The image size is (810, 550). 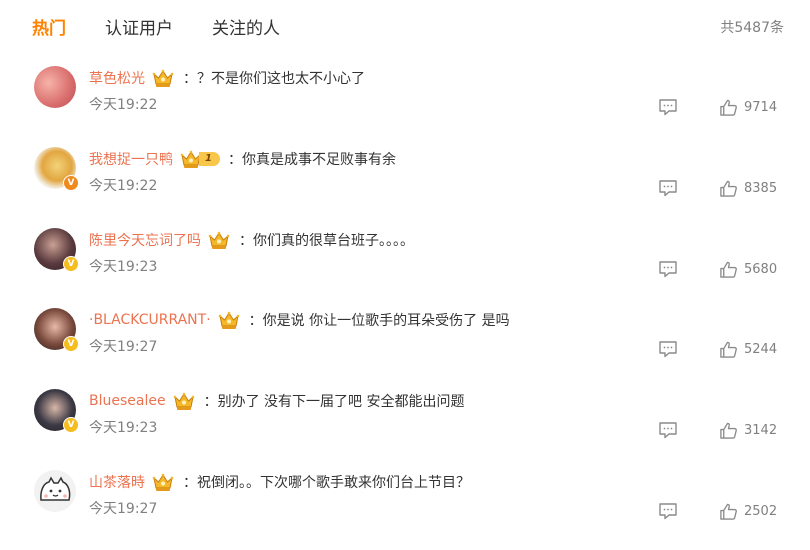 What do you see at coordinates (117, 78) in the screenshot?
I see `username-link: 草色松光` at bounding box center [117, 78].